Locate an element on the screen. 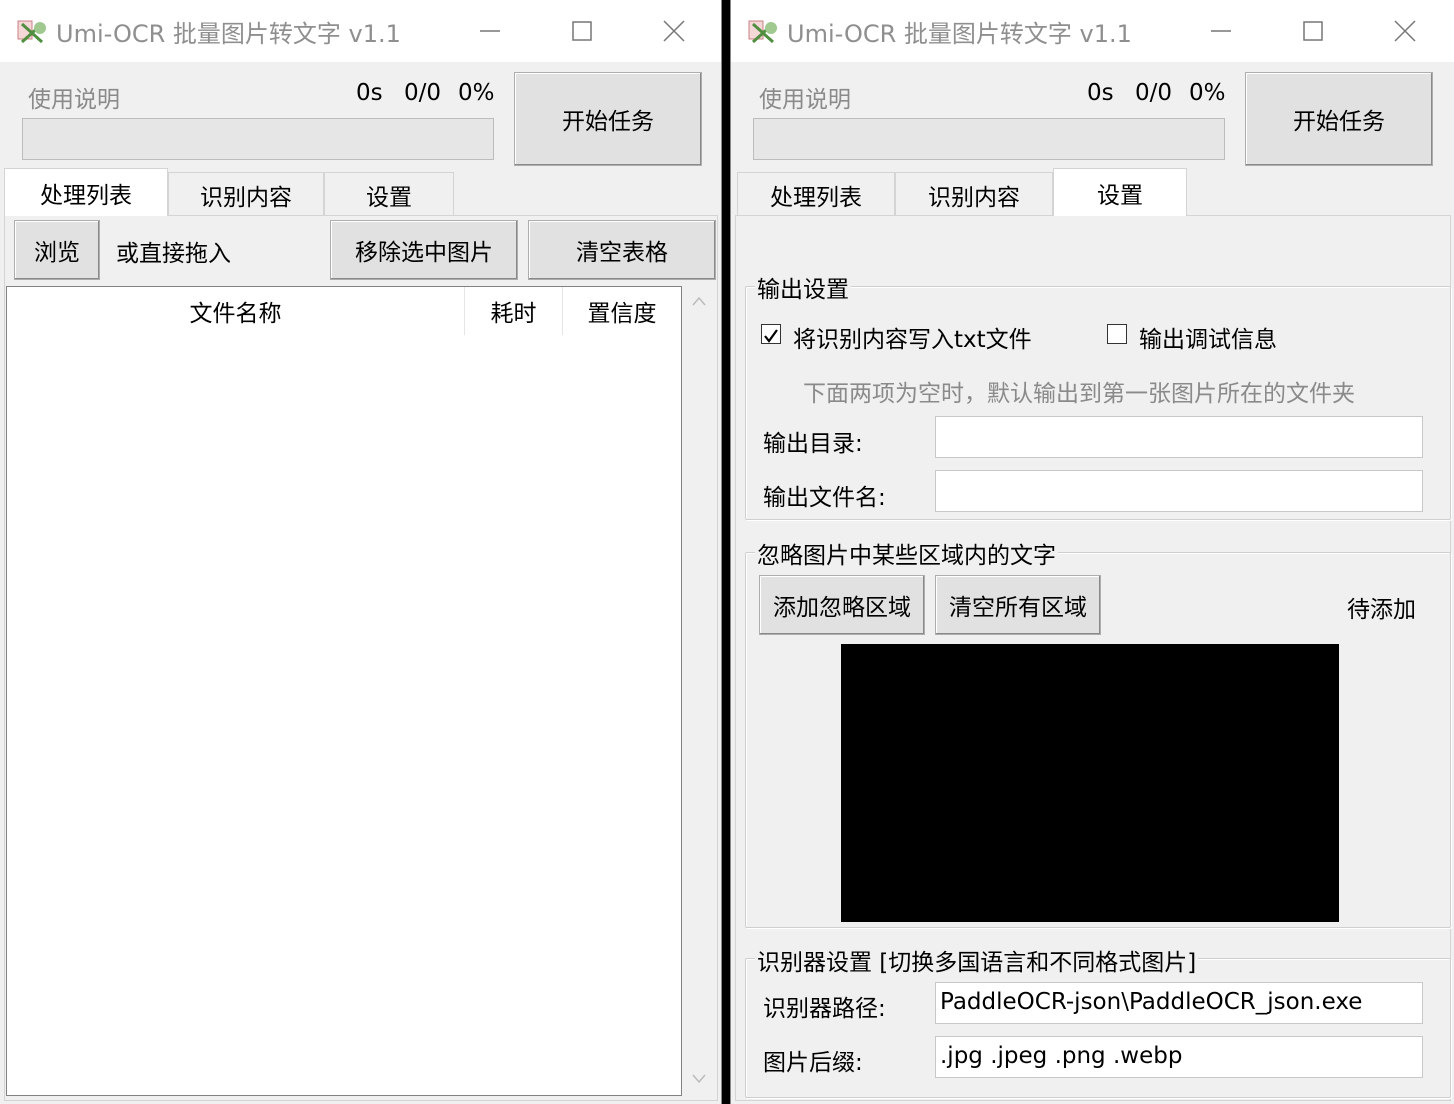 The height and width of the screenshot is (1104, 1454). clear-table-button: 清空表格 is located at coordinates (622, 250).